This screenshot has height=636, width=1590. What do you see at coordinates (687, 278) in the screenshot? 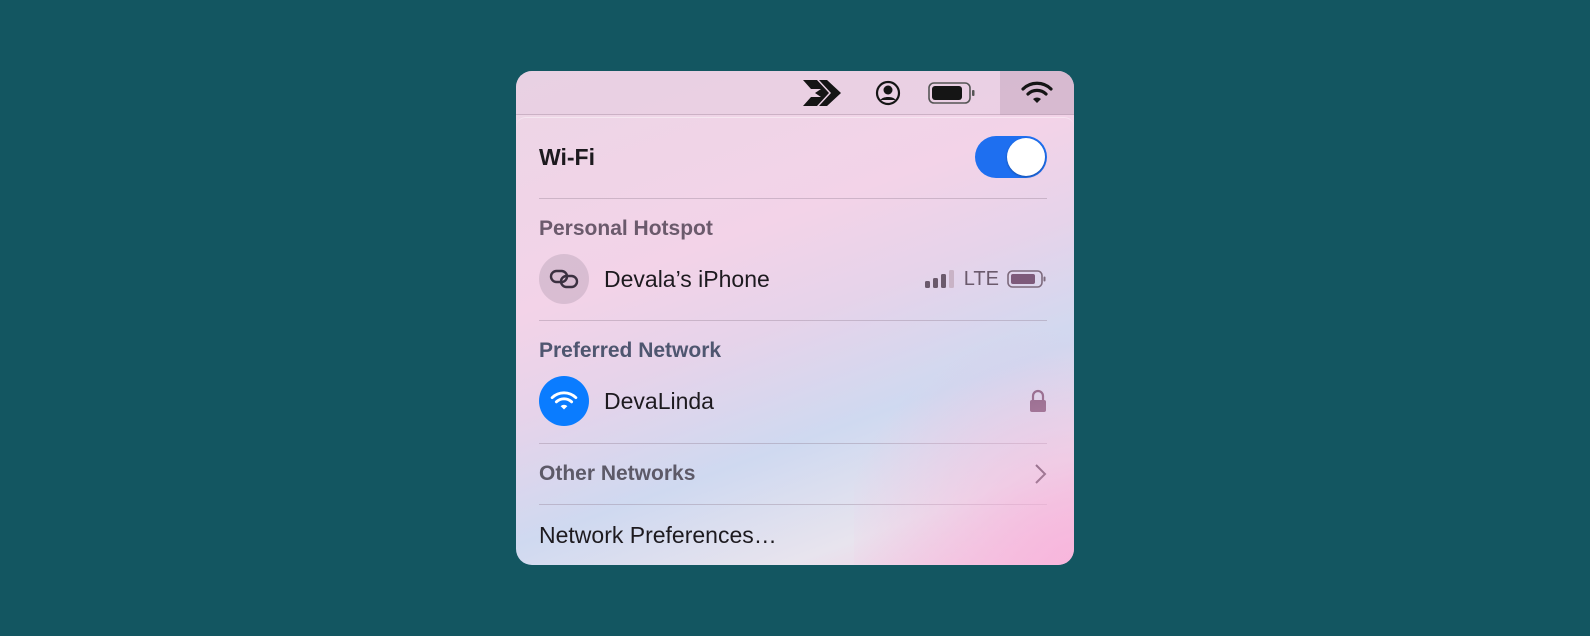
I see `hotspot-device-name: Devala’s iPhone` at bounding box center [687, 278].